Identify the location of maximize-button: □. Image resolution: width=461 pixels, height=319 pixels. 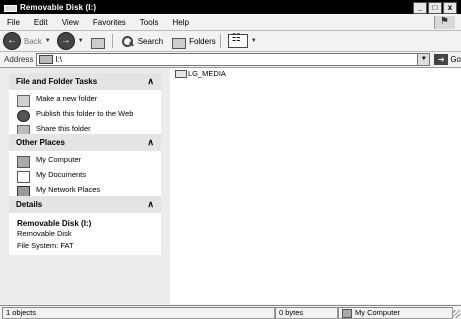
(435, 8).